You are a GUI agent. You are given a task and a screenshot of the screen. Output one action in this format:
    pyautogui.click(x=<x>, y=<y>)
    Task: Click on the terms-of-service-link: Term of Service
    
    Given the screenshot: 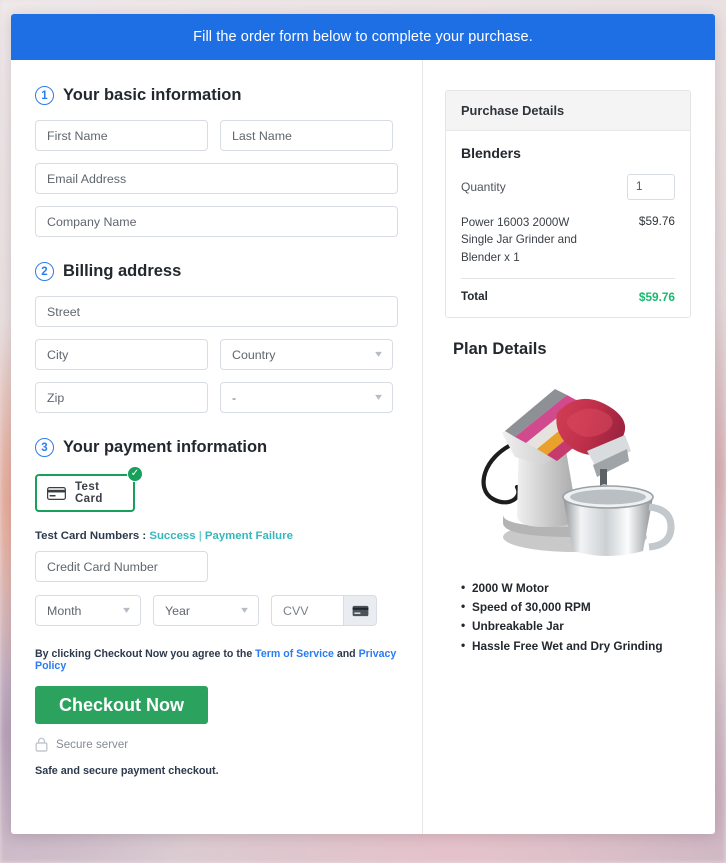 What is the action you would take?
    pyautogui.click(x=294, y=654)
    